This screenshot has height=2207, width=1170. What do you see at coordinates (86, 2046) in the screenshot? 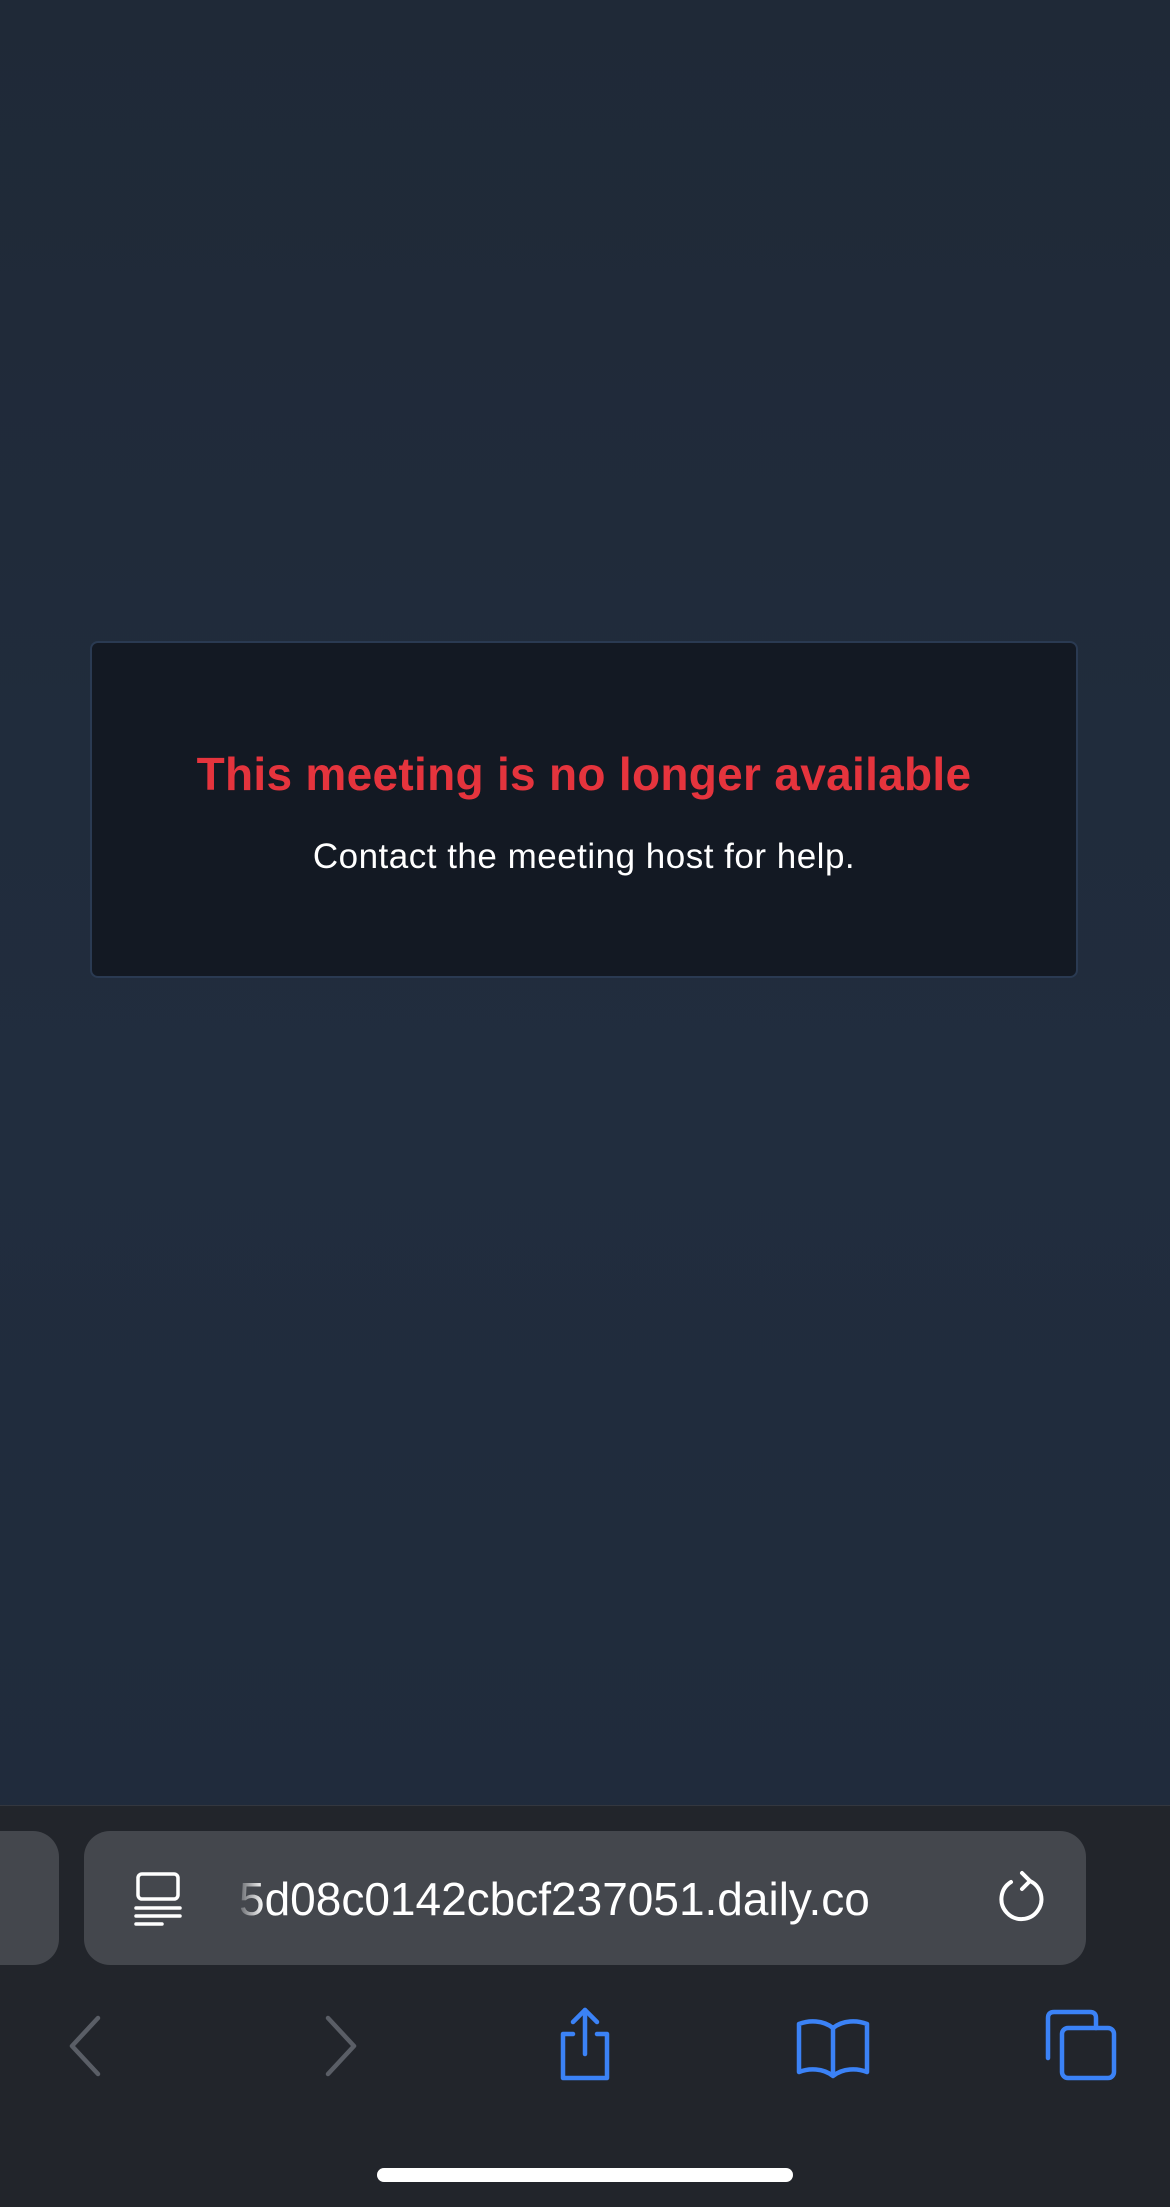
I see `chevron-left-icon` at bounding box center [86, 2046].